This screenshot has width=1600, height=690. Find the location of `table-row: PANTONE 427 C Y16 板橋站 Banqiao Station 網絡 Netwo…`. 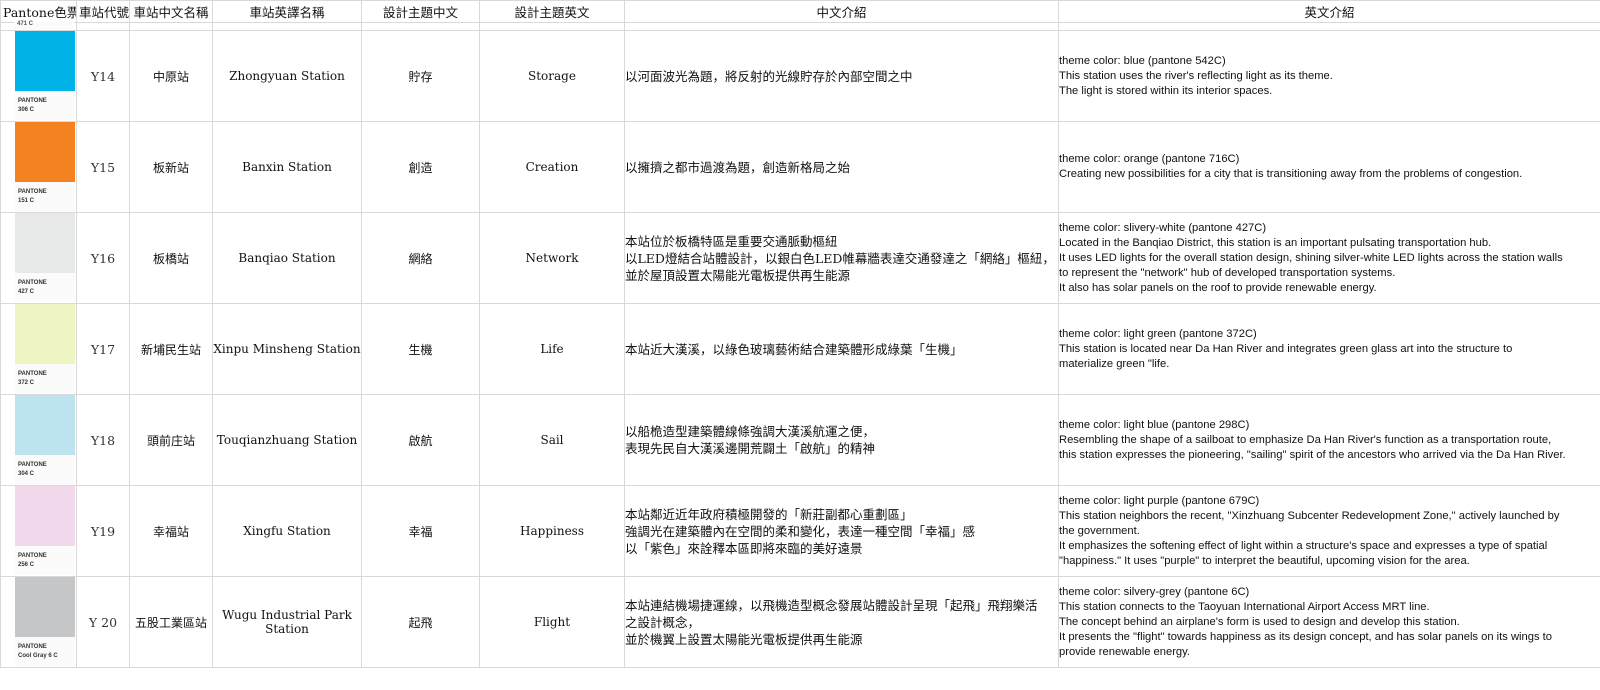

table-row: PANTONE 427 C Y16 板橋站 Banqiao Station 網絡 Netwo… is located at coordinates (800, 258).